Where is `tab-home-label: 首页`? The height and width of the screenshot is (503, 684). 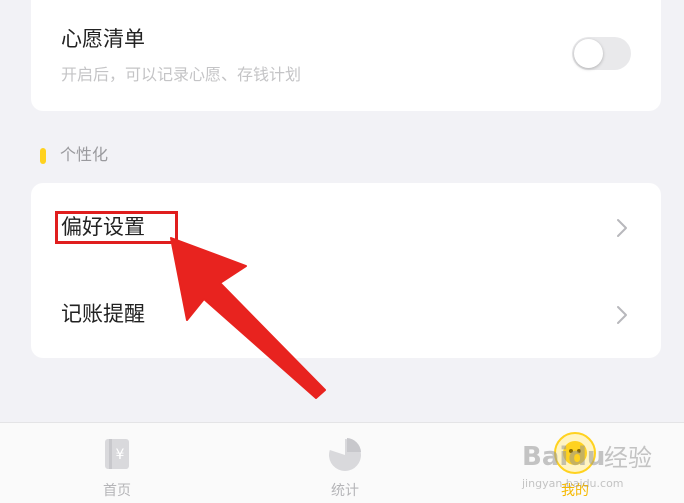
tab-home-label: 首页 is located at coordinates (117, 491).